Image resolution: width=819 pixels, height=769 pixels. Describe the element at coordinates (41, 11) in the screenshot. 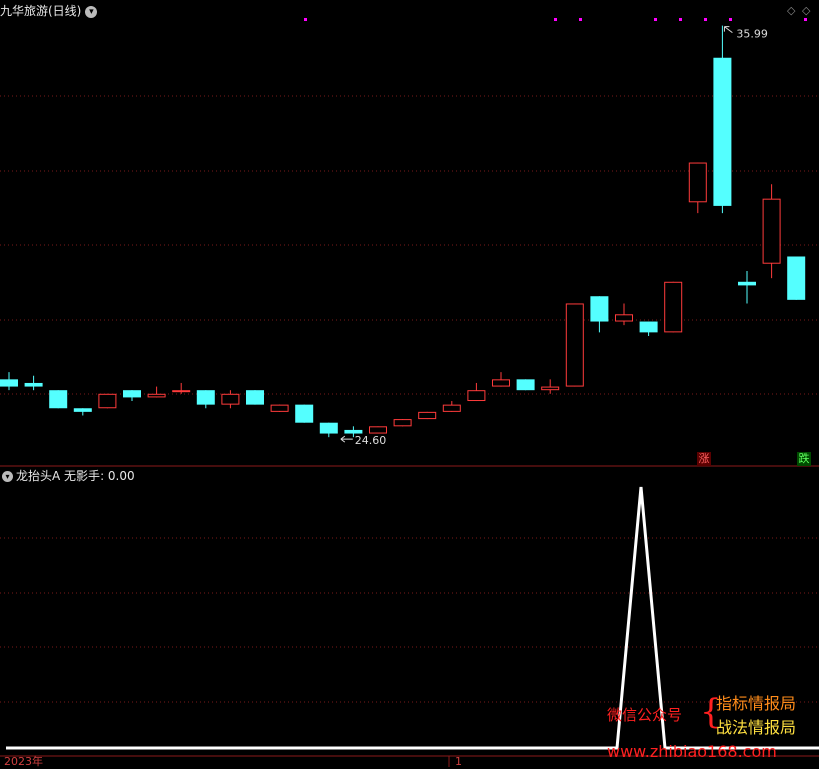

I see `stock-title: 九华旅游(日线)` at that location.